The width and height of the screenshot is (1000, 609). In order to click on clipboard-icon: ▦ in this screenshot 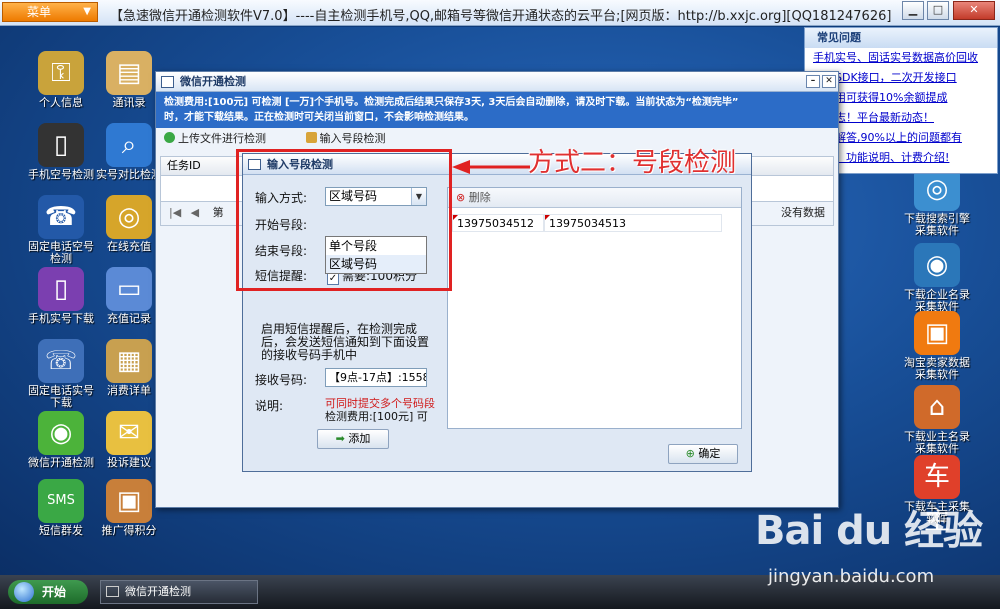, I will do `click(129, 361)`.